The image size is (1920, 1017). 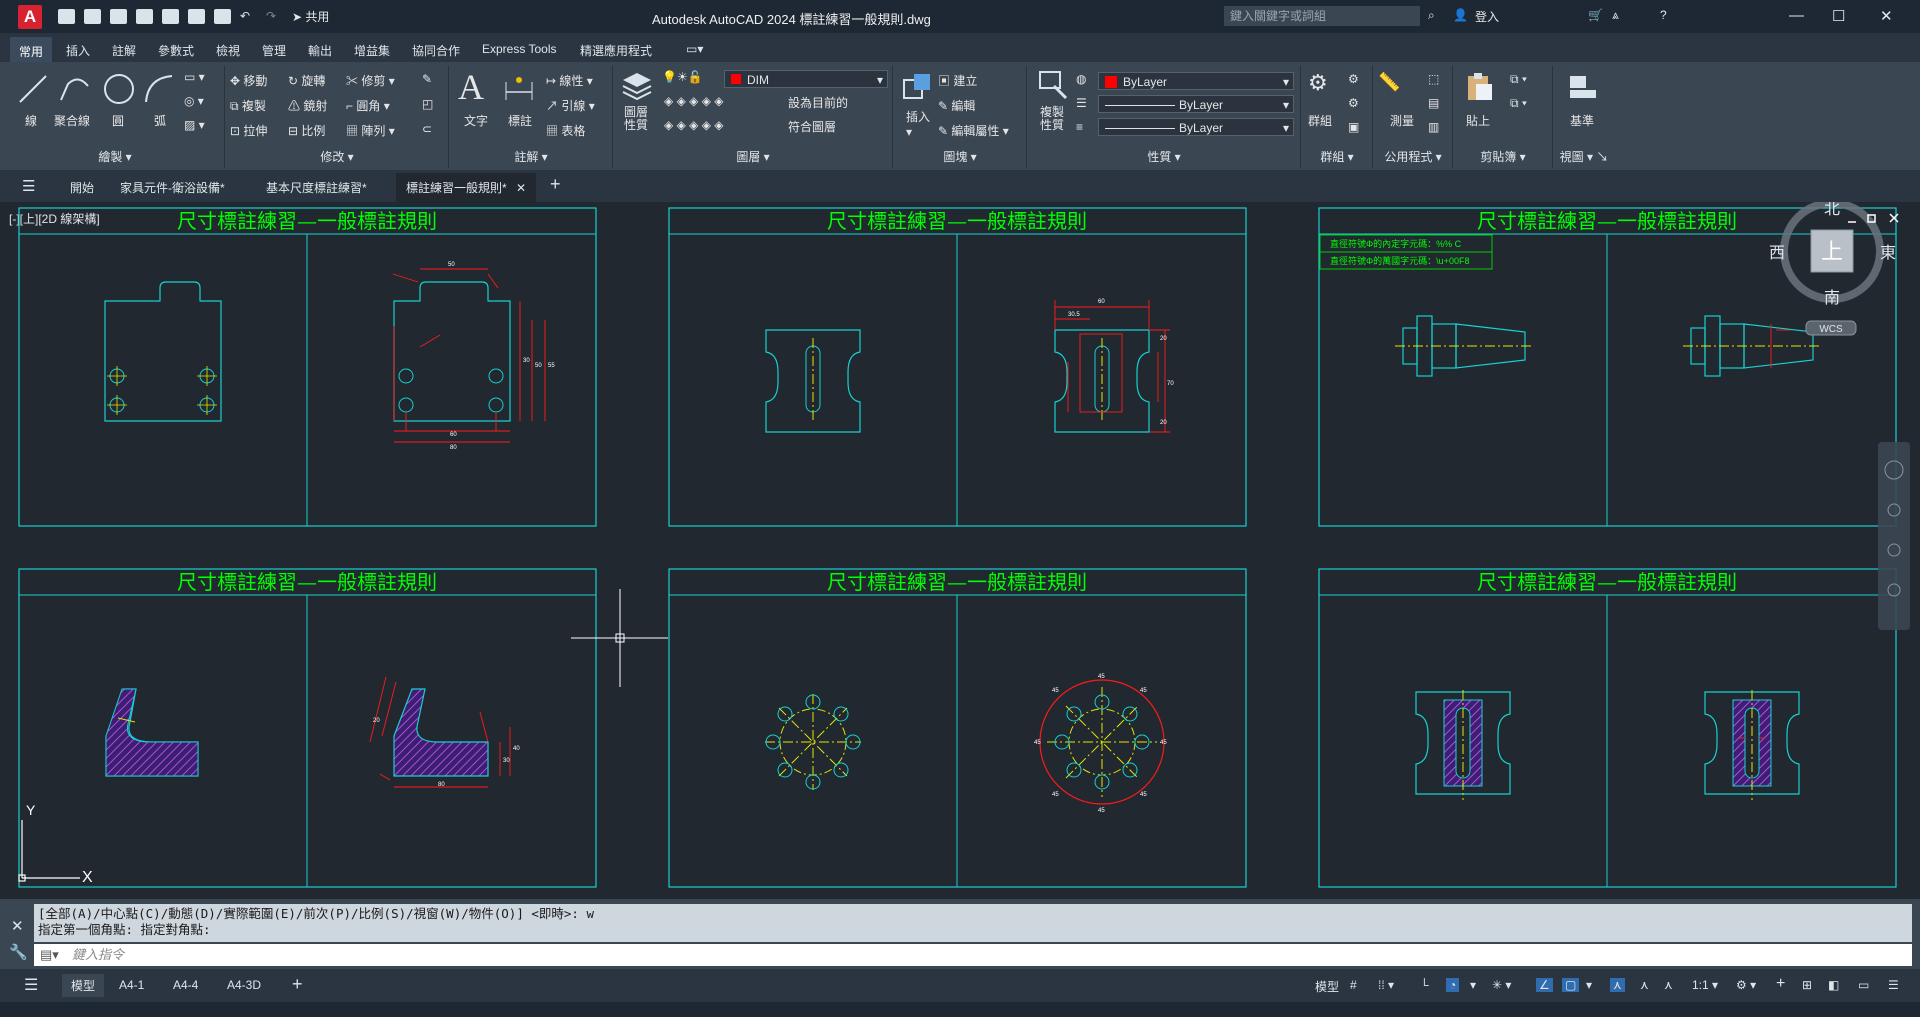 I want to click on cart-icon: 🛒, so click(x=1595, y=15).